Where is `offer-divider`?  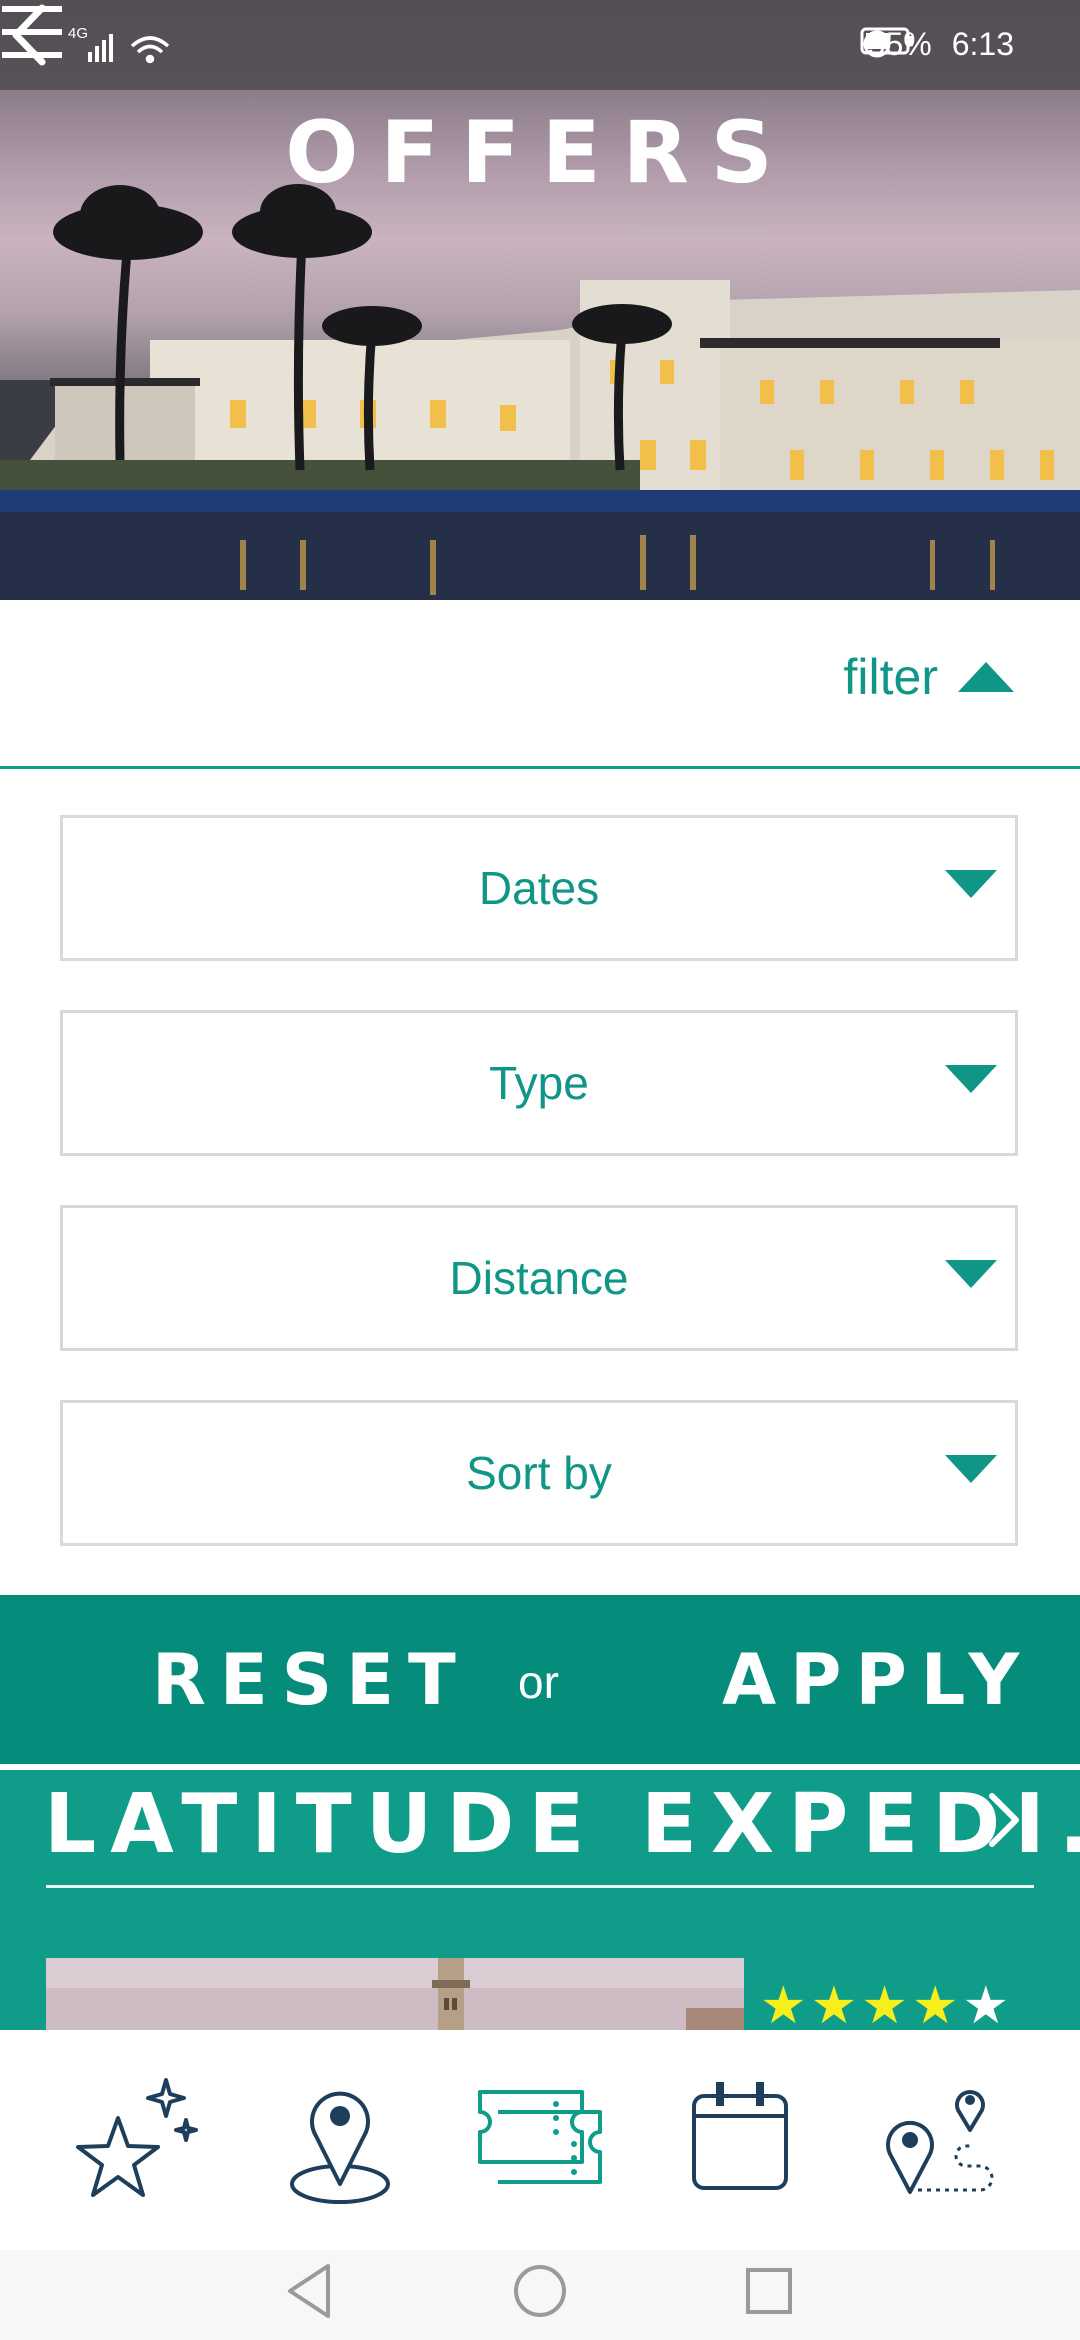
offer-divider is located at coordinates (540, 1886).